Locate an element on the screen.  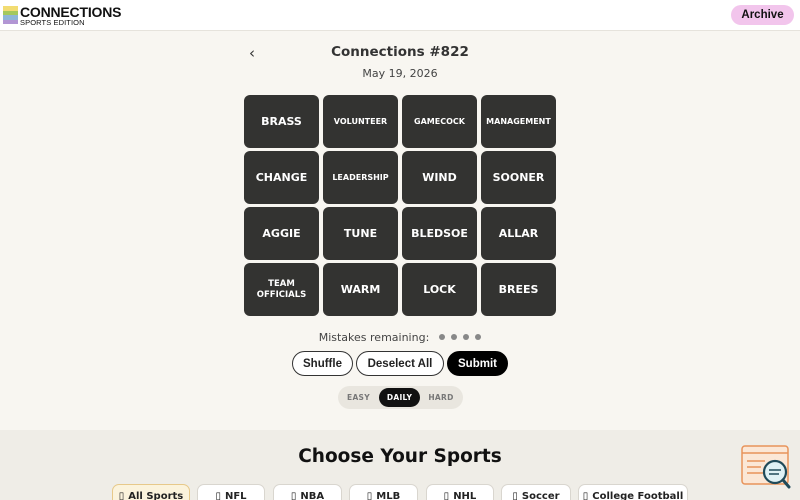
word-tile: TEAM OFFICIALS is located at coordinates (281, 289).